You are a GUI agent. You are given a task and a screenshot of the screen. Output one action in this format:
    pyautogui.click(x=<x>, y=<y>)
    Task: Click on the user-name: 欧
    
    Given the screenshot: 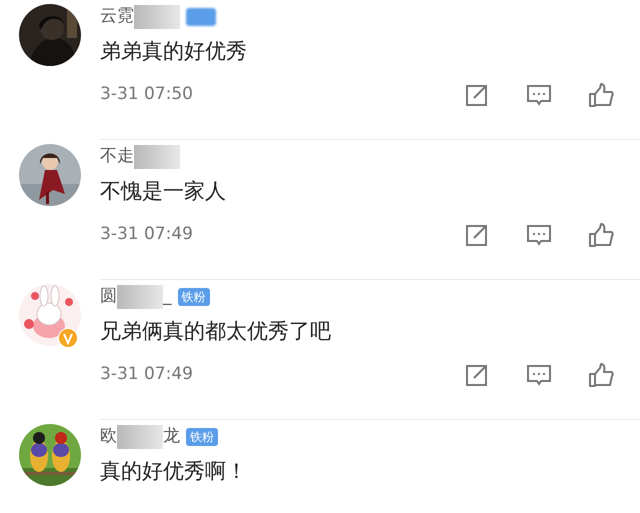 What is the action you would take?
    pyautogui.click(x=108, y=437)
    